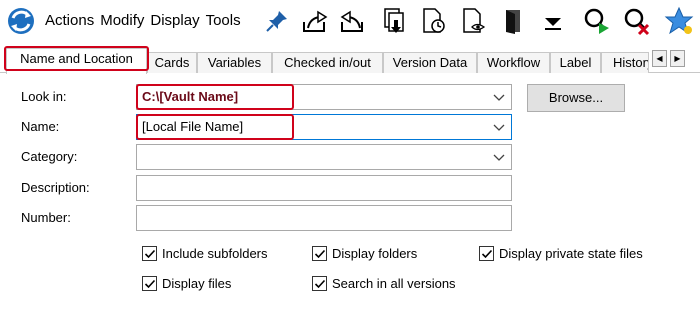  What do you see at coordinates (324, 127) in the screenshot?
I see `name-combobox: [Local File Name]` at bounding box center [324, 127].